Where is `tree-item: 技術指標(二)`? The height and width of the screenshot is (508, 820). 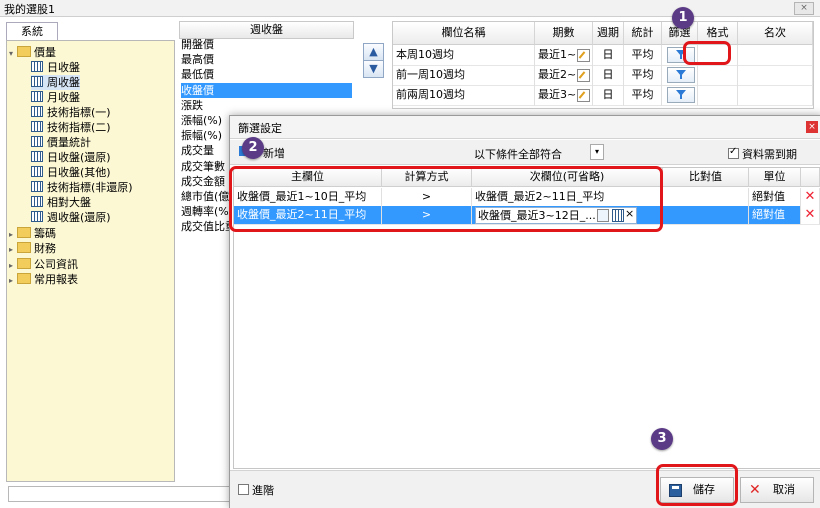 tree-item: 技術指標(二) is located at coordinates (71, 127).